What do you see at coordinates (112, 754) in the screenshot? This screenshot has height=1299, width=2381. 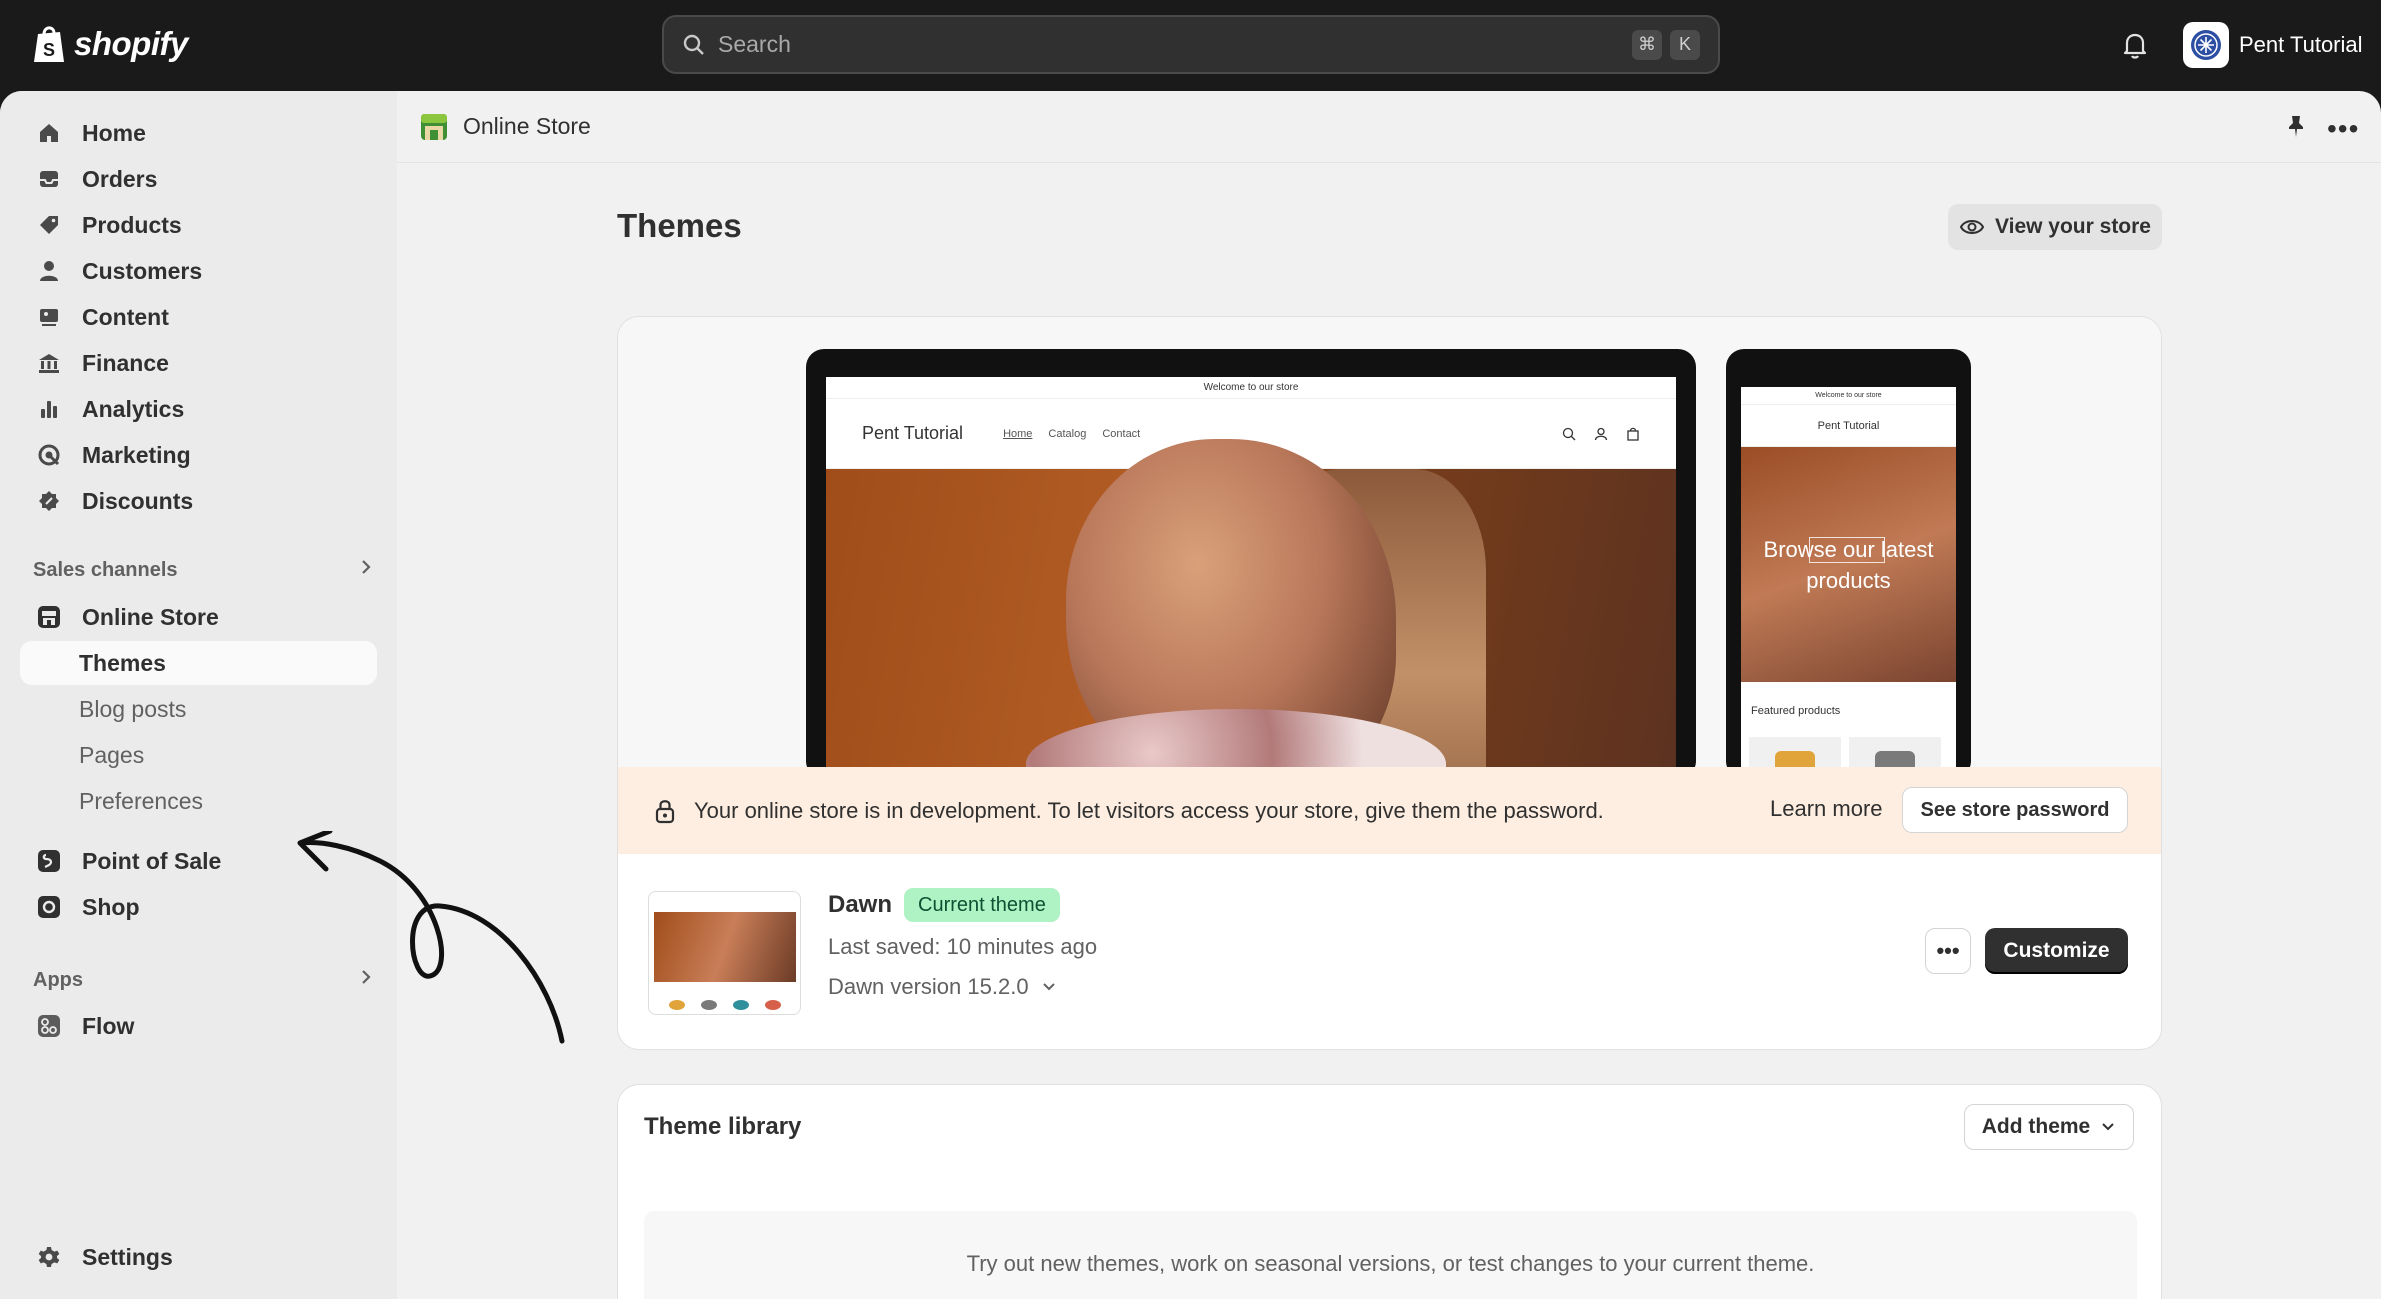 I see `sidebar-item-label: Pages` at bounding box center [112, 754].